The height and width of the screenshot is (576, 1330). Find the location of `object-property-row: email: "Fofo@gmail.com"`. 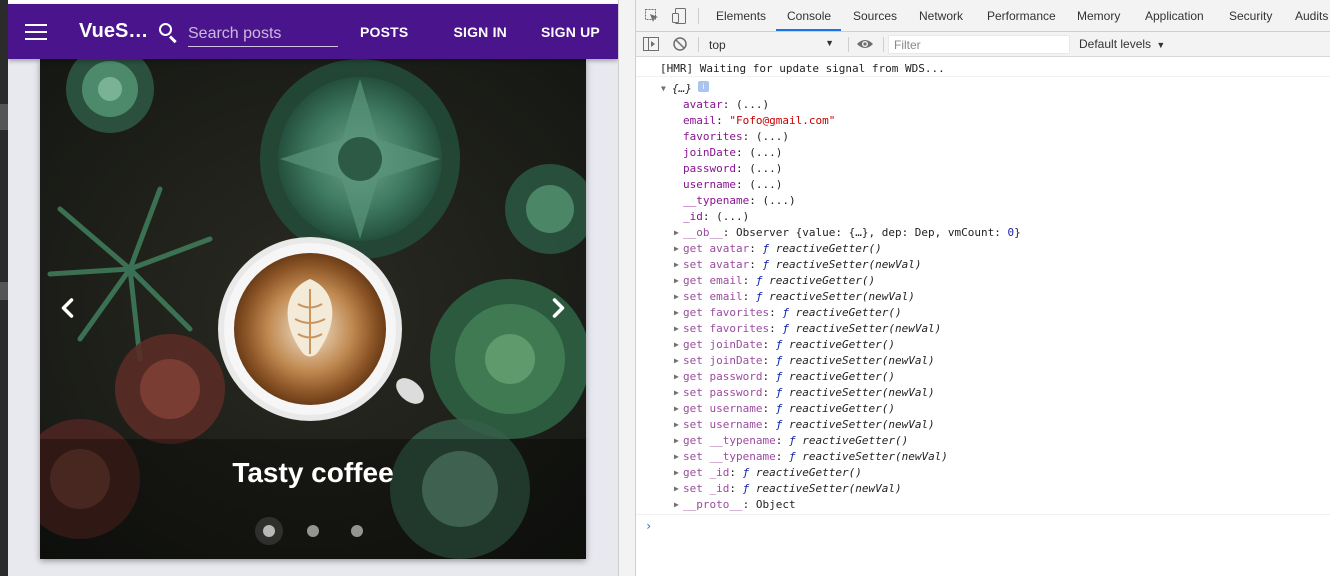

object-property-row: email: "Fofo@gmail.com" is located at coordinates (983, 121).